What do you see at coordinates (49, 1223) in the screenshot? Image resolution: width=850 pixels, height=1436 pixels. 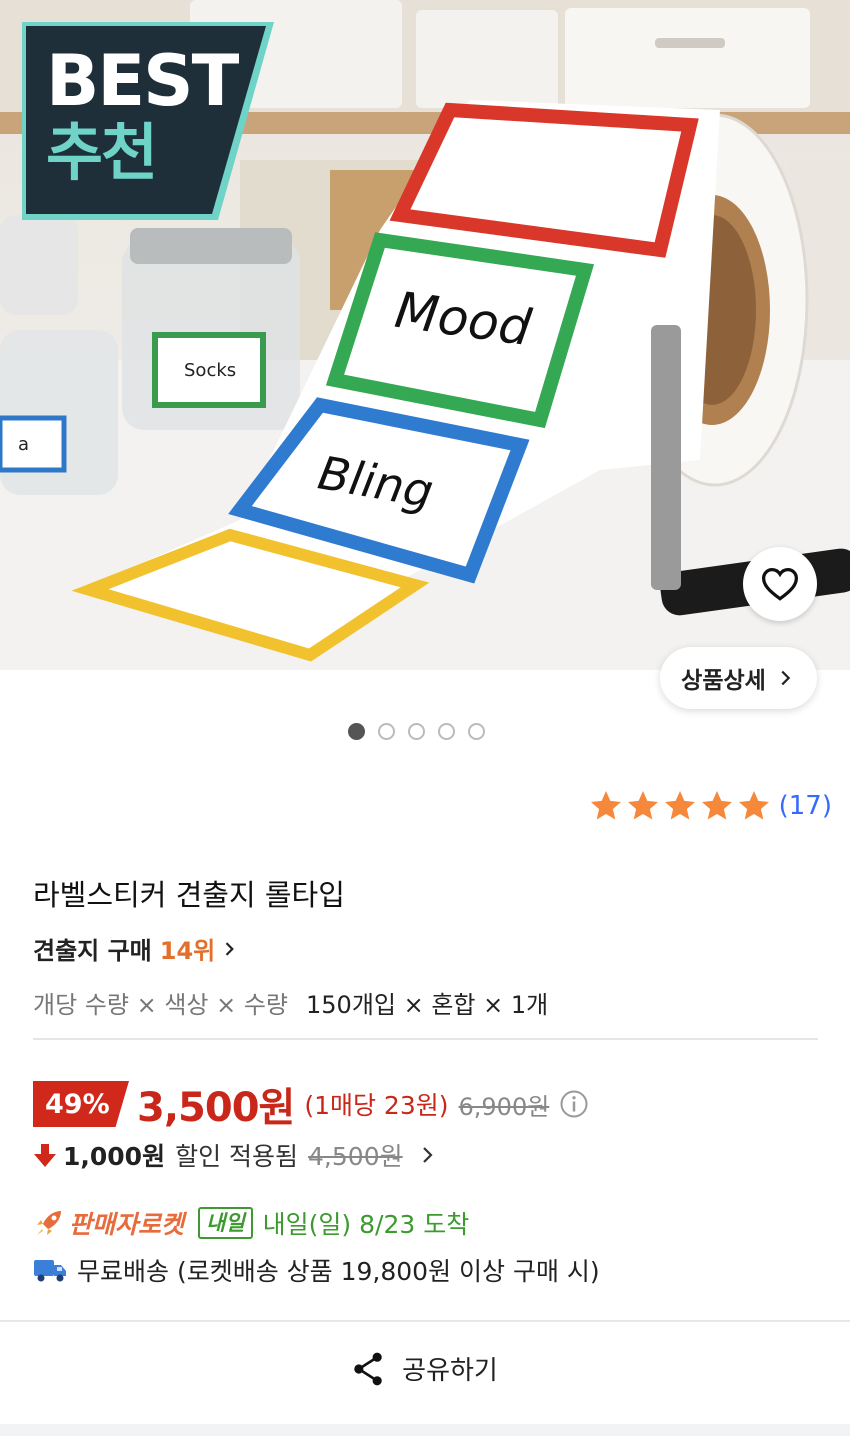 I see `rocket-icon` at bounding box center [49, 1223].